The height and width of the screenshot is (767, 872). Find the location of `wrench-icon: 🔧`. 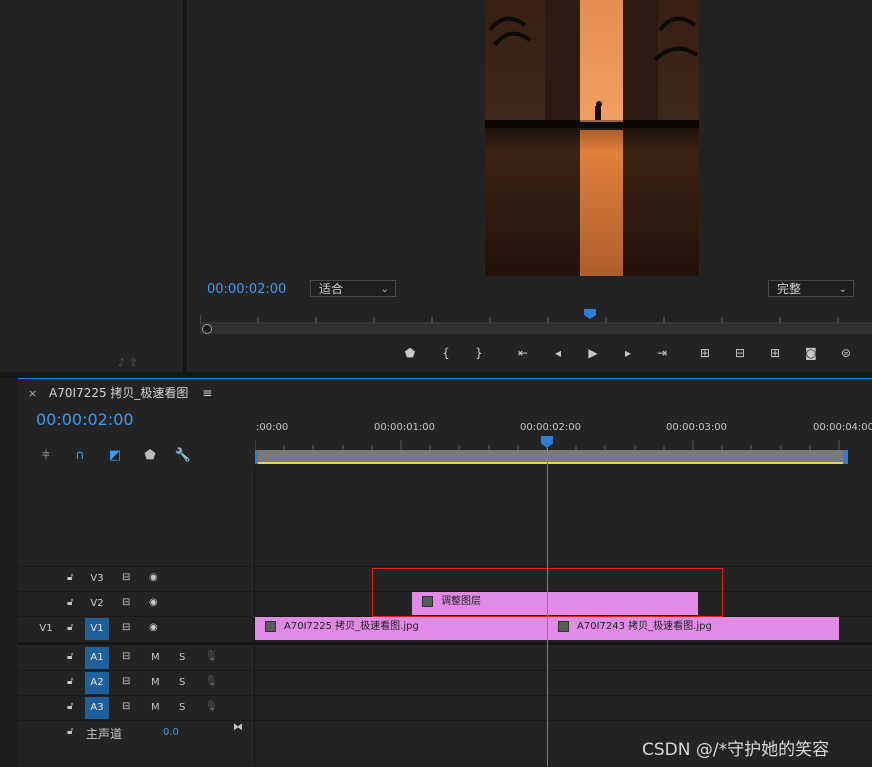

wrench-icon: 🔧 is located at coordinates (183, 456).